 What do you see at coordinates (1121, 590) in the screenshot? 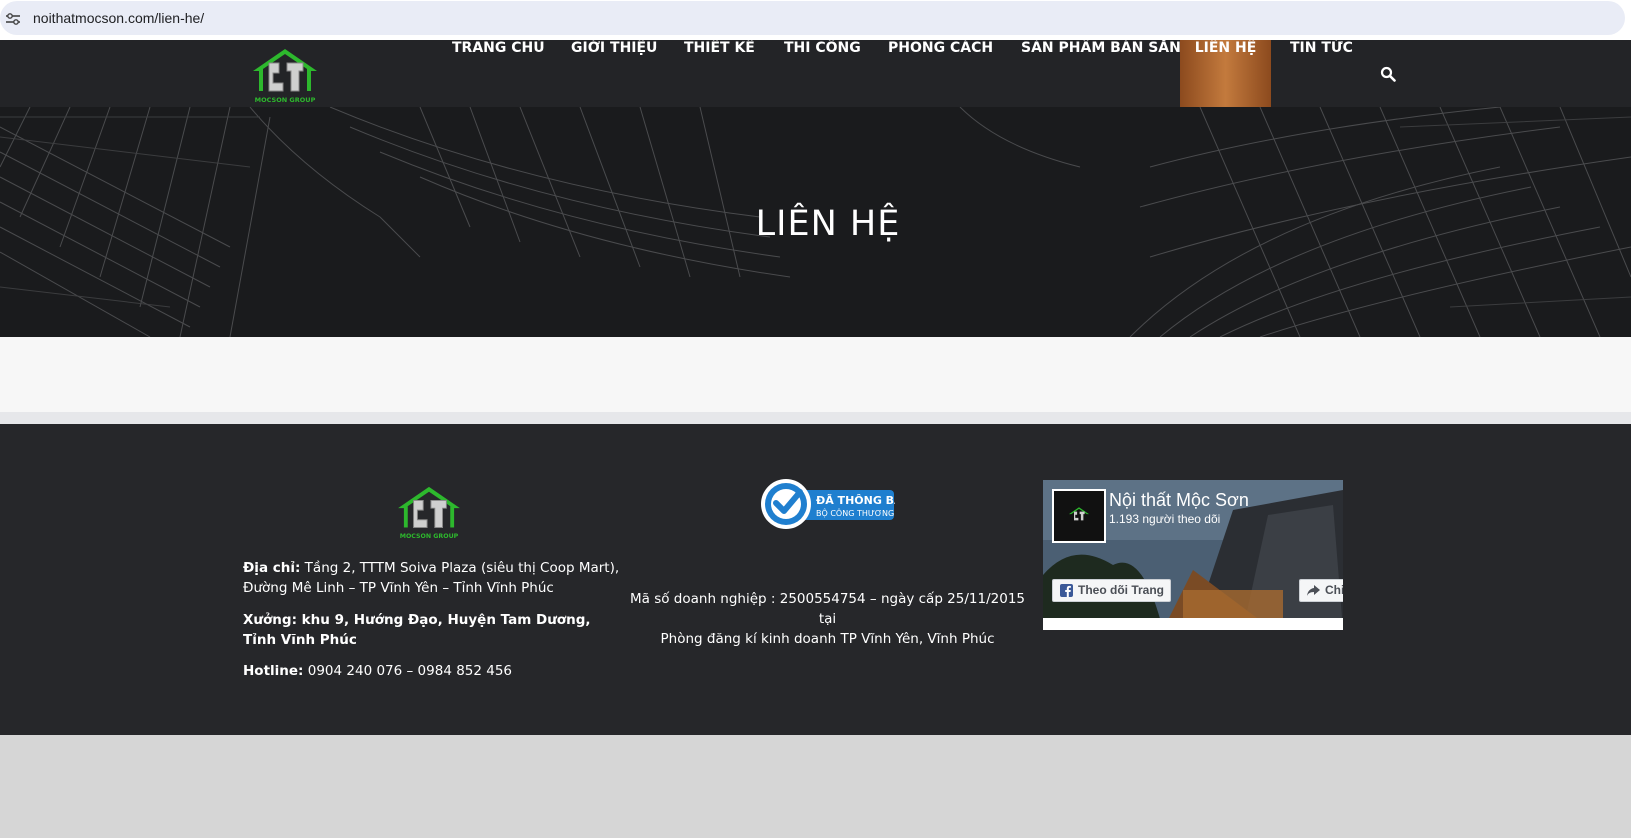
I see `follow-label: Theo dõi Trang` at bounding box center [1121, 590].